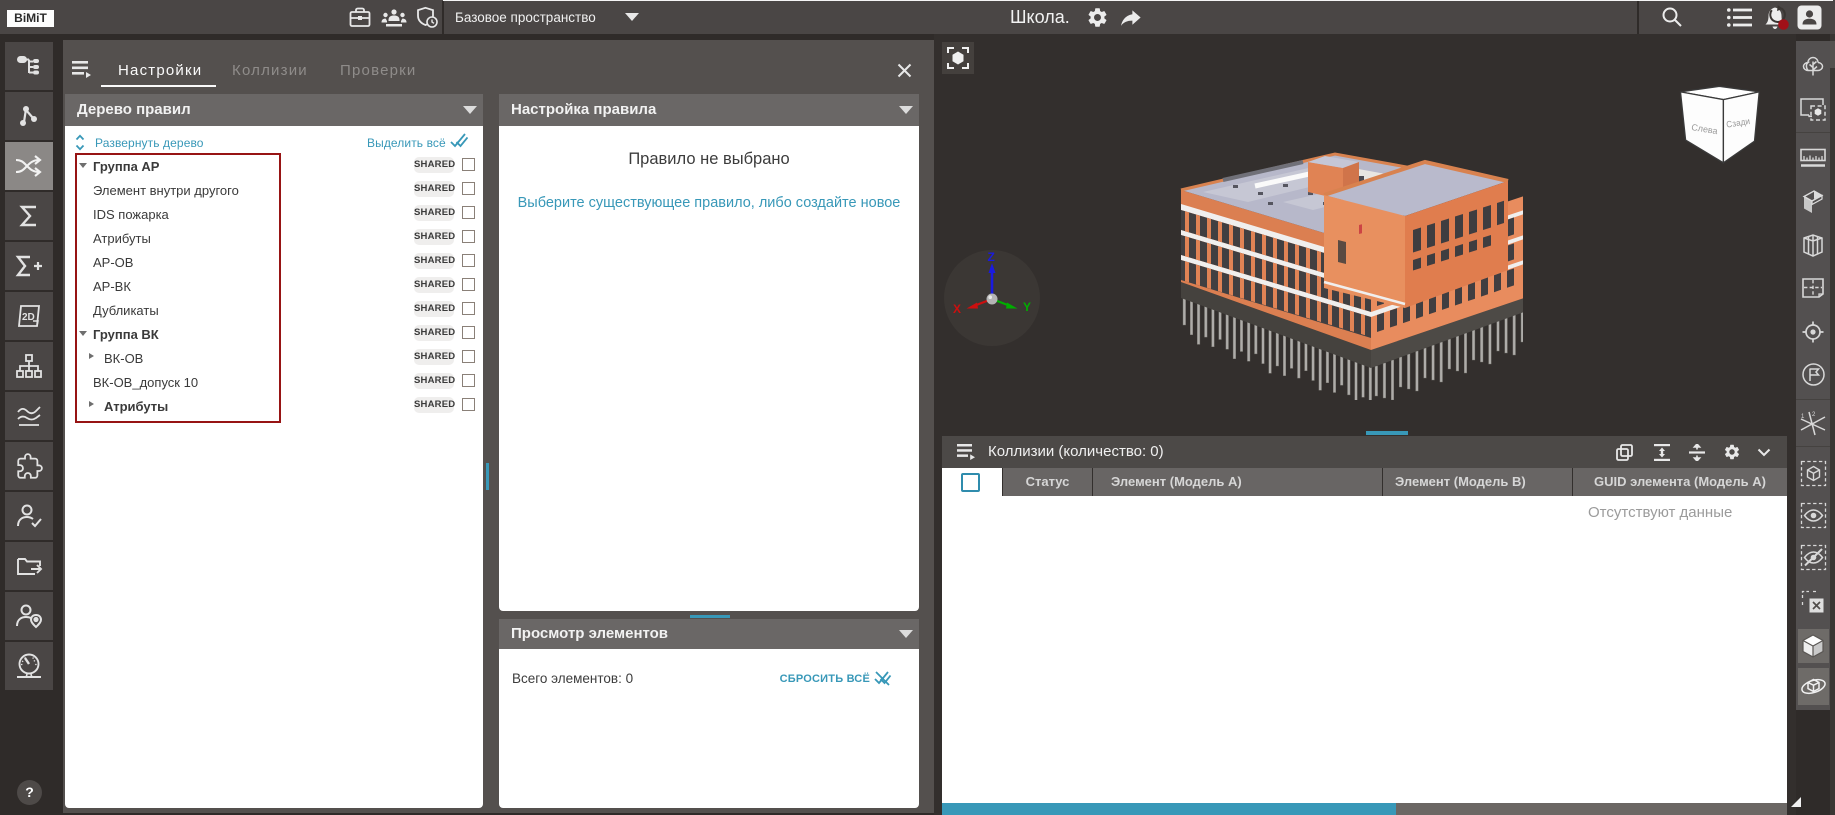 This screenshot has width=1835, height=815. What do you see at coordinates (1027, 307) in the screenshot?
I see `svg-text: Y` at bounding box center [1027, 307].